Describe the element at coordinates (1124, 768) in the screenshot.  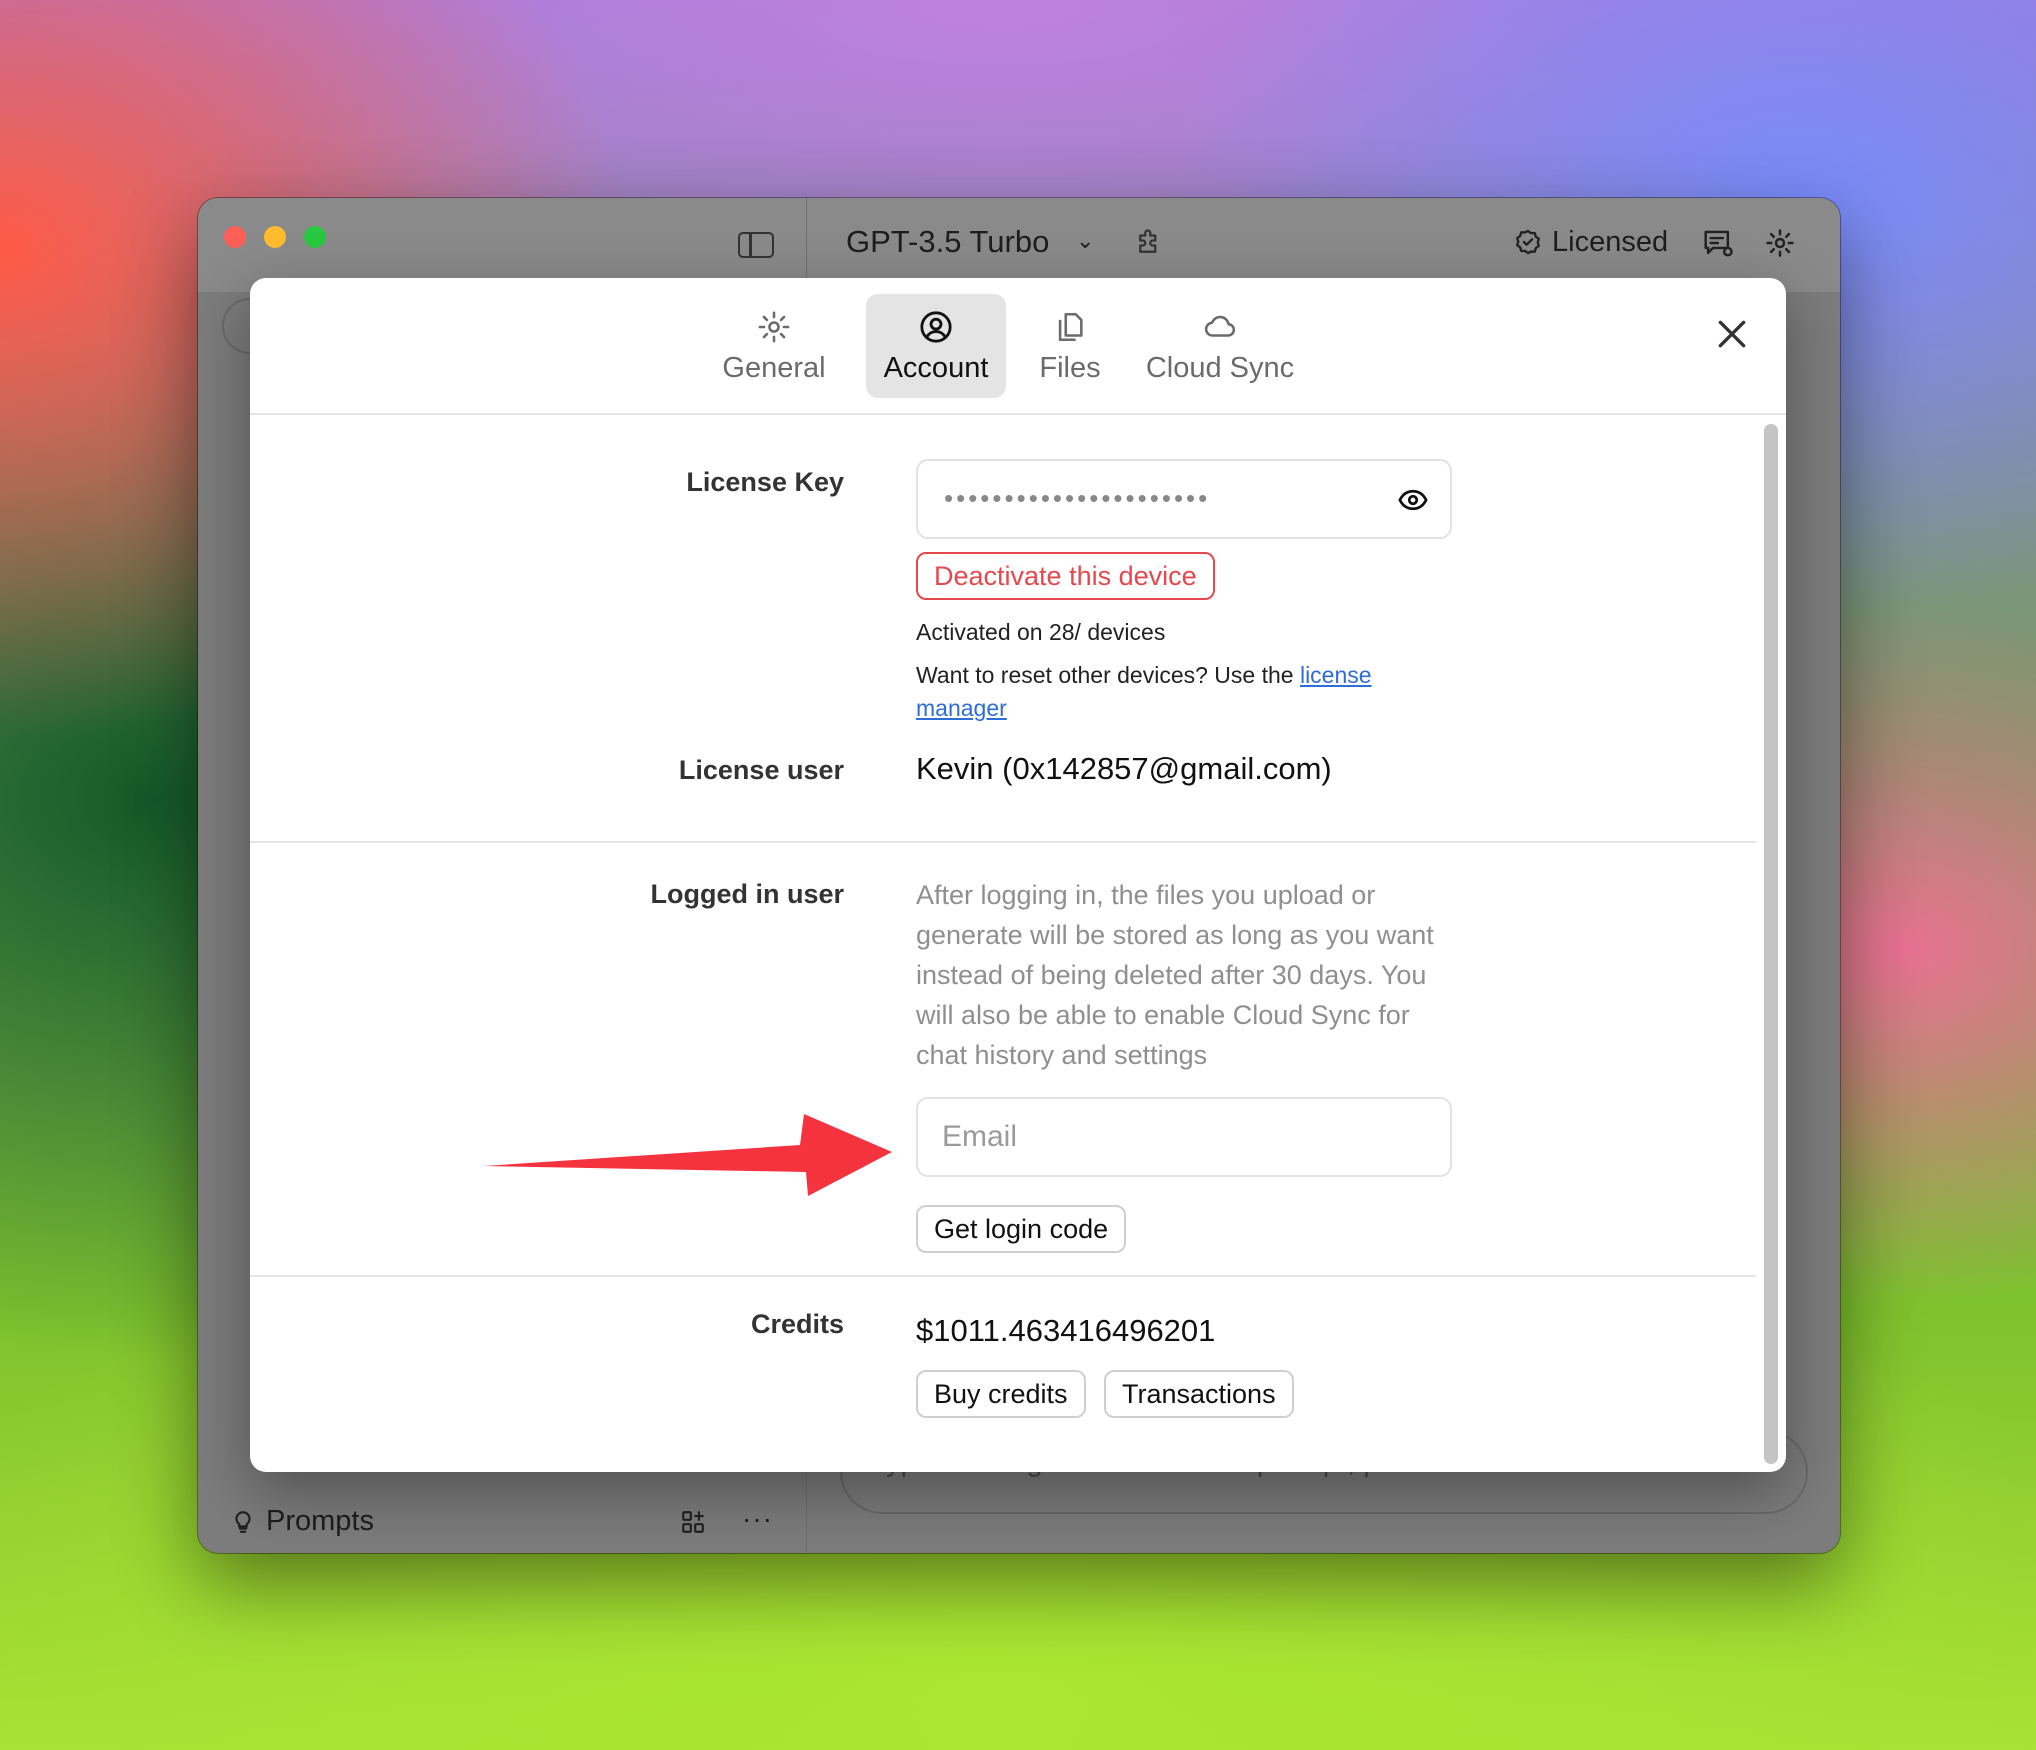
I see `license-user-value: Kevin (0x142857@gmail.com)` at that location.